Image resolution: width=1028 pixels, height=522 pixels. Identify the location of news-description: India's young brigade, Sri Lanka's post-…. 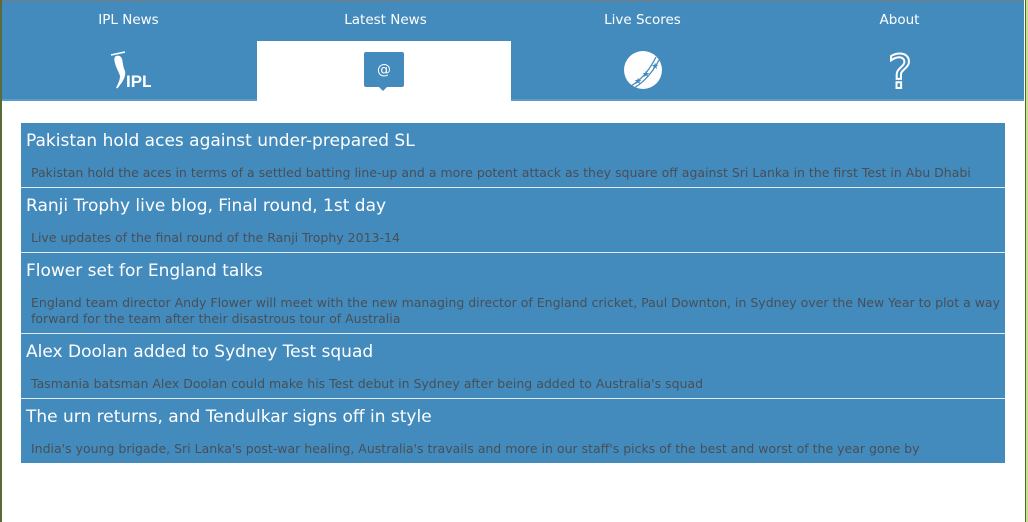
(475, 448).